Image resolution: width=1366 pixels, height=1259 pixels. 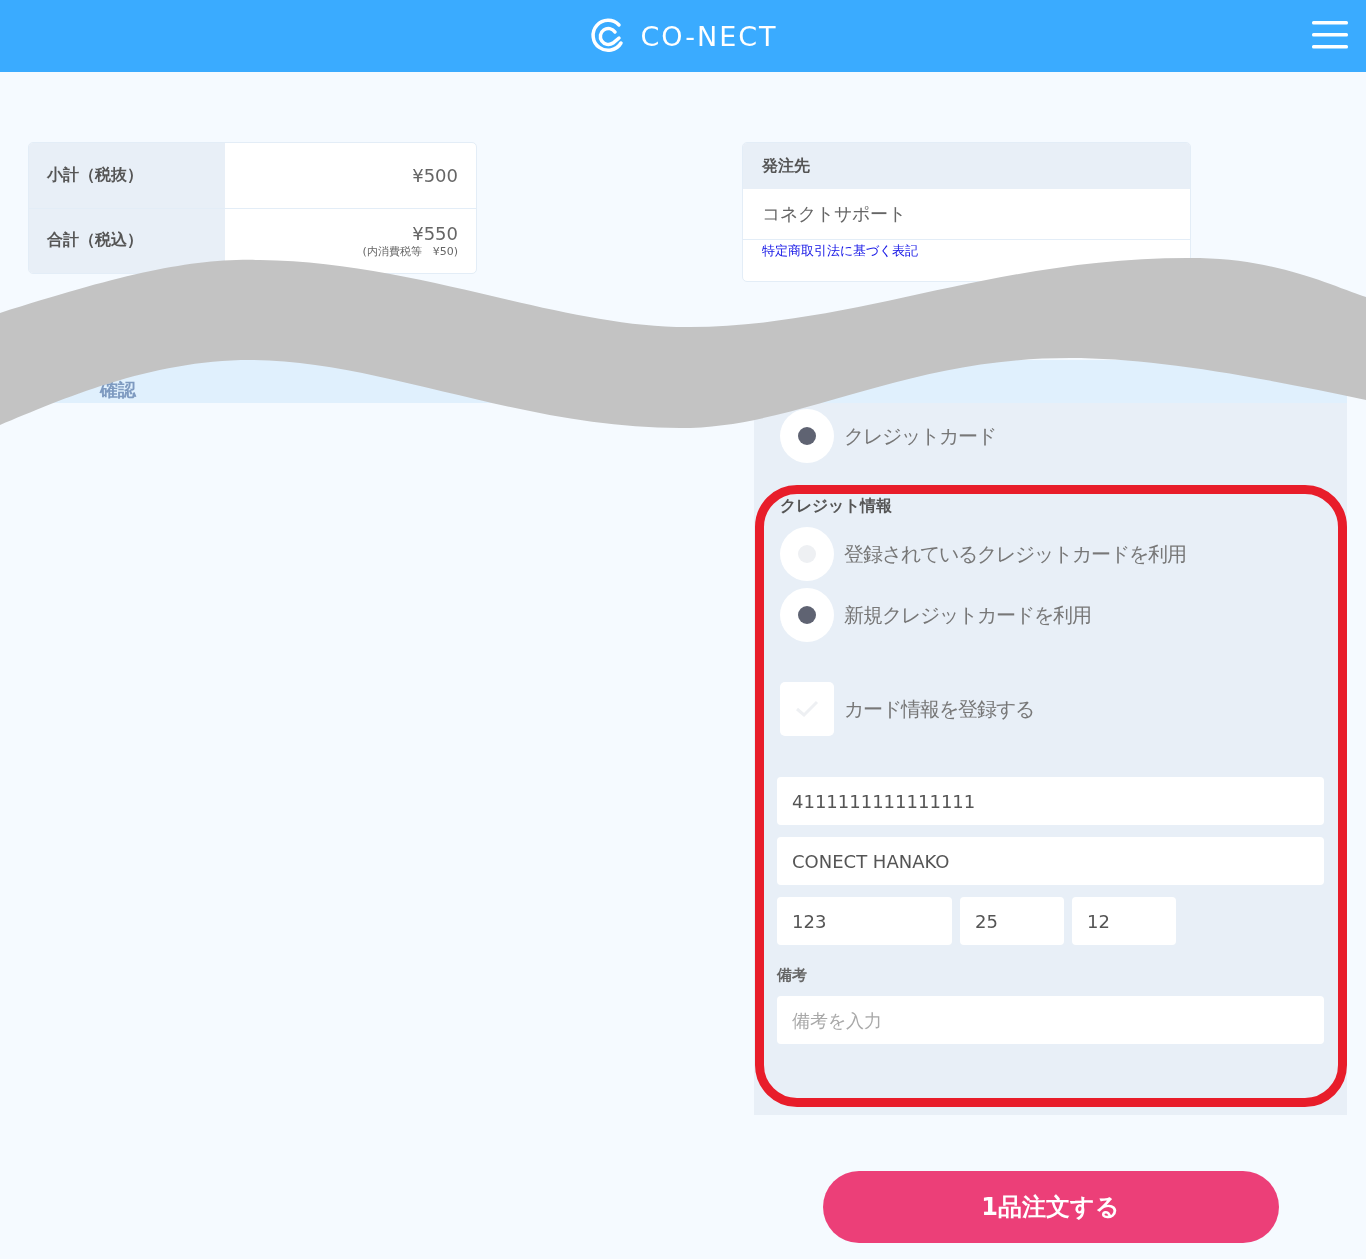 I want to click on checkbox-label: カード情報を登録する, so click(x=939, y=709).